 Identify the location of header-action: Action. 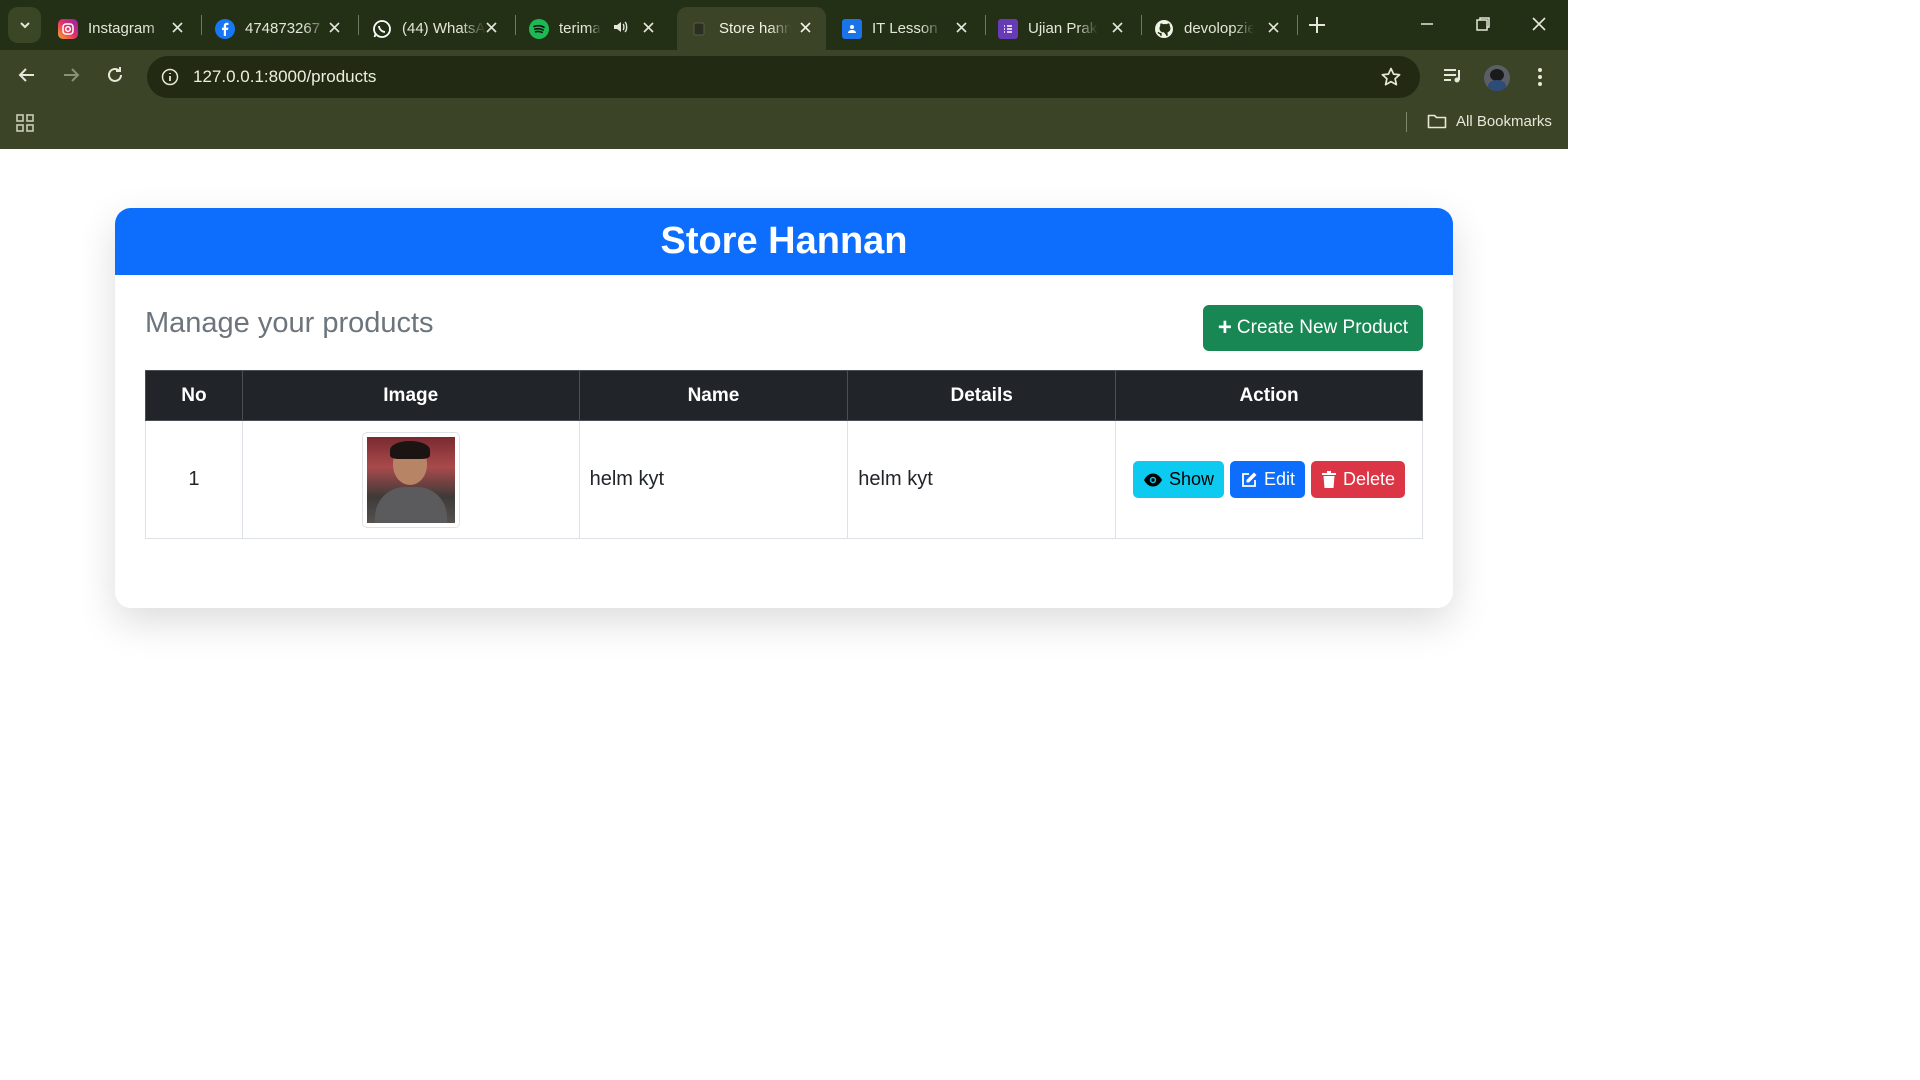
(1269, 395).